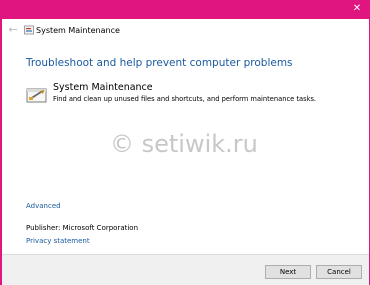  What do you see at coordinates (185, 9) in the screenshot?
I see `title-bar: ✕` at bounding box center [185, 9].